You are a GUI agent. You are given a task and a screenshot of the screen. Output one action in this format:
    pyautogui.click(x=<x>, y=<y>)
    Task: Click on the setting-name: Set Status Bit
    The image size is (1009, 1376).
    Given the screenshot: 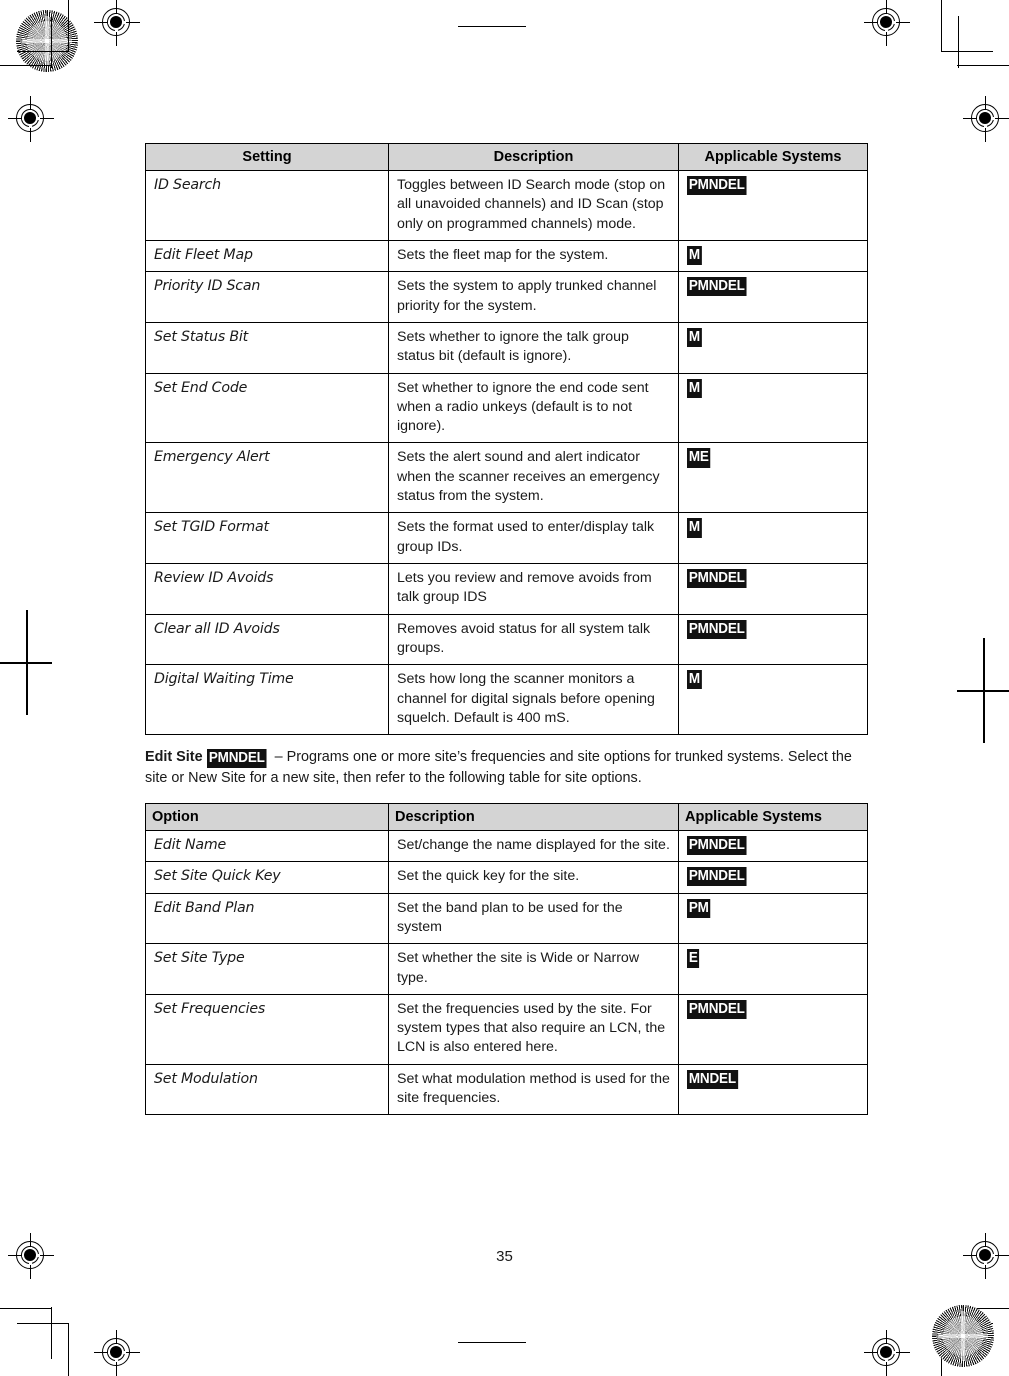 What is the action you would take?
    pyautogui.click(x=267, y=347)
    